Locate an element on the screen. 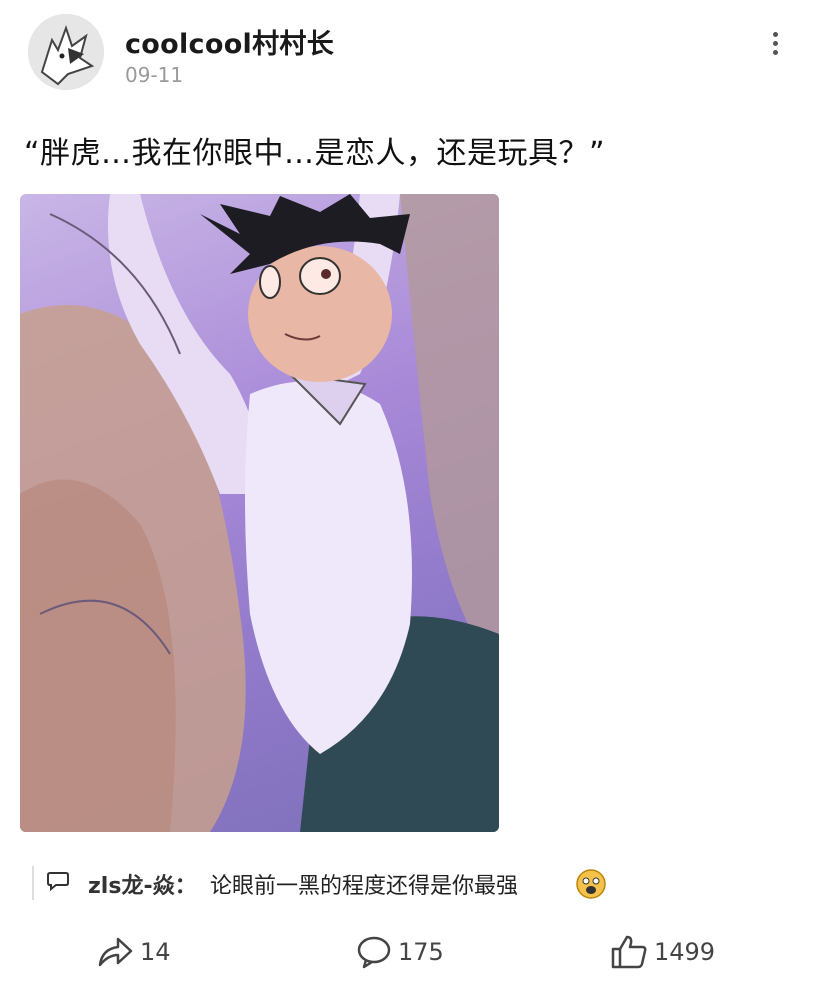 The image size is (815, 999). comment-icon is located at coordinates (374, 952).